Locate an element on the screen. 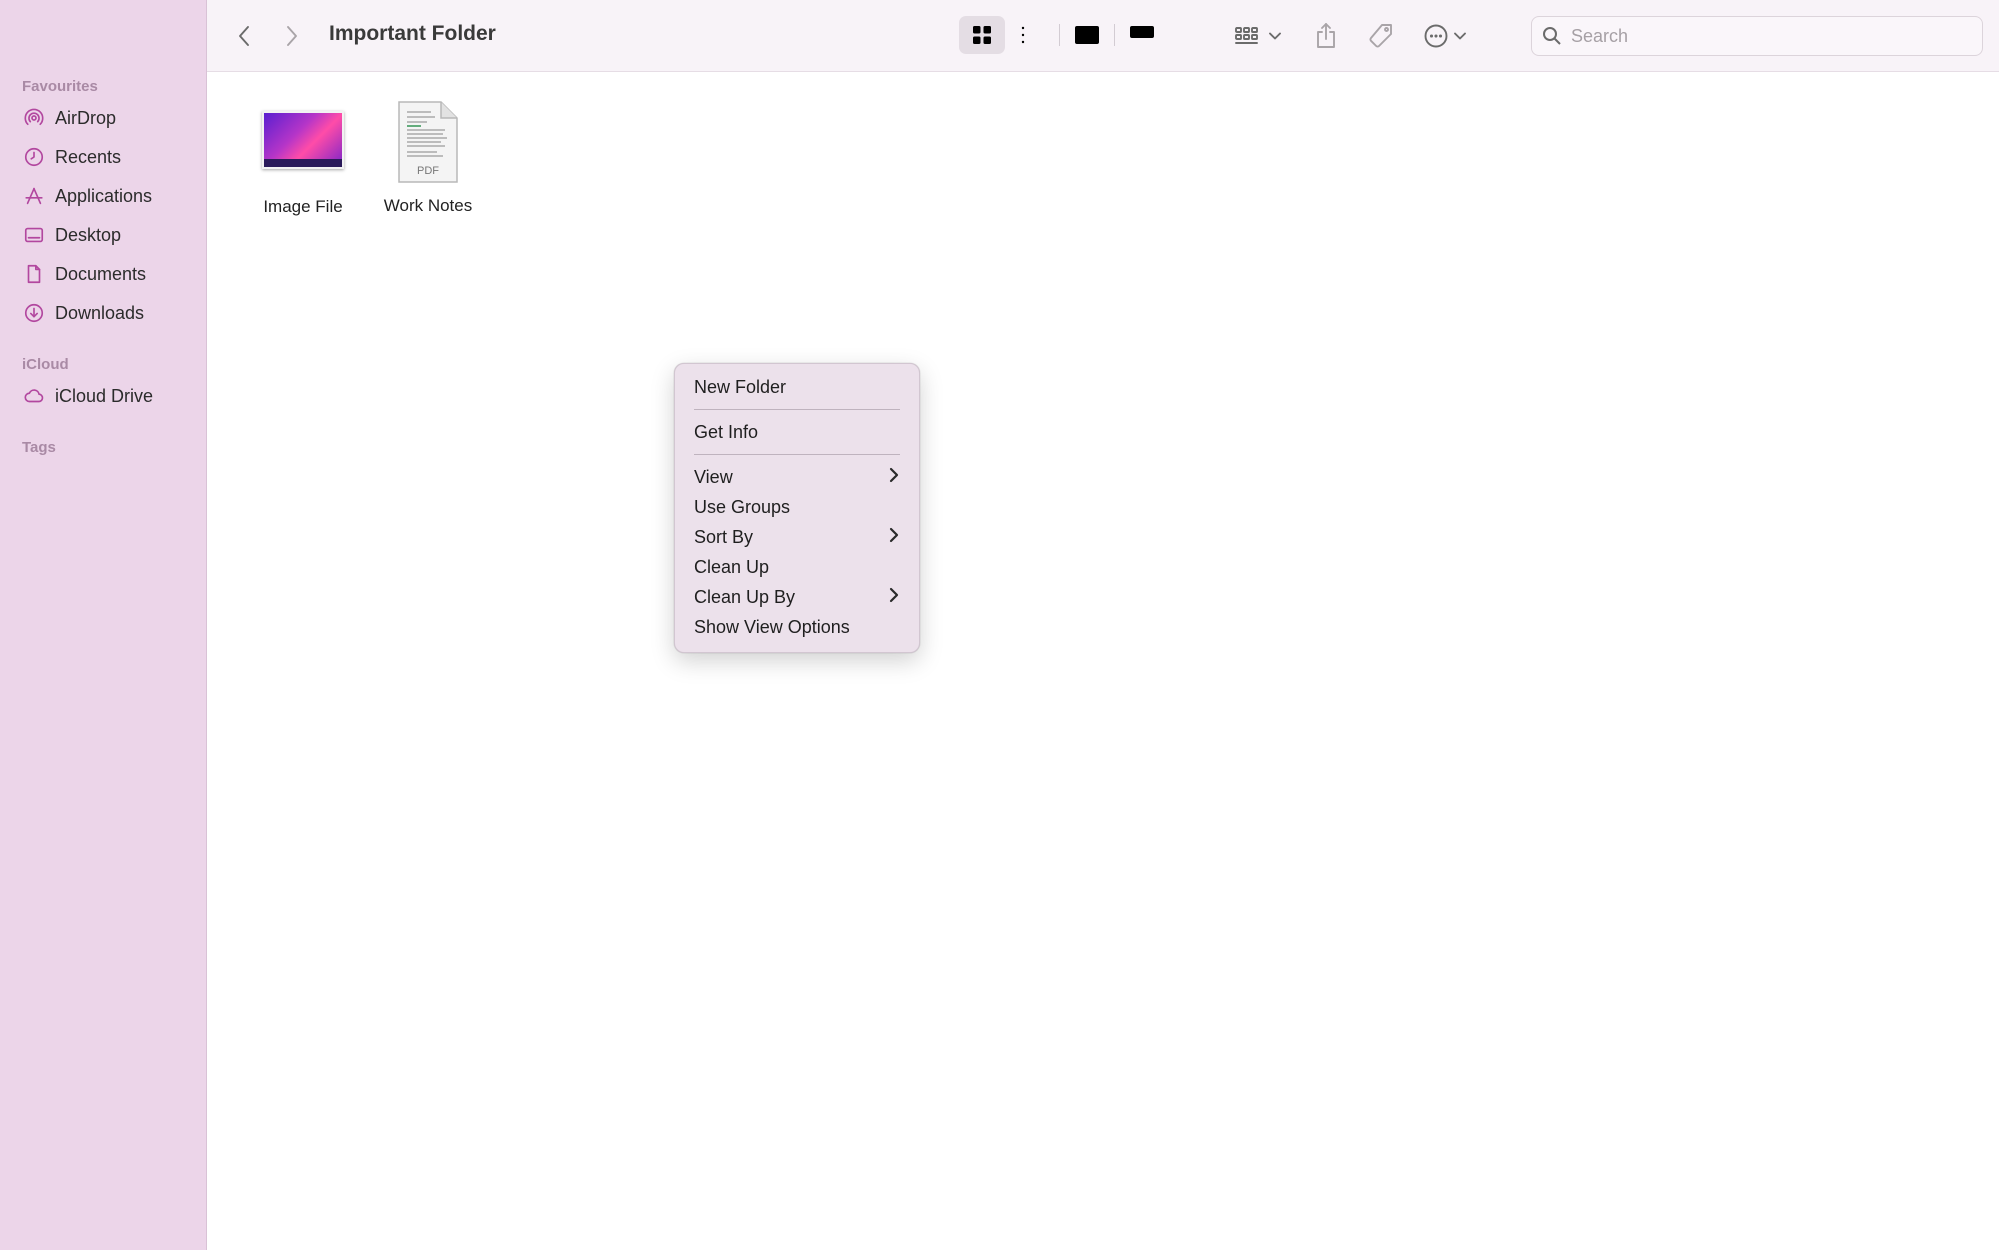 The height and width of the screenshot is (1250, 1999). menu-item-view: View is located at coordinates (797, 477).